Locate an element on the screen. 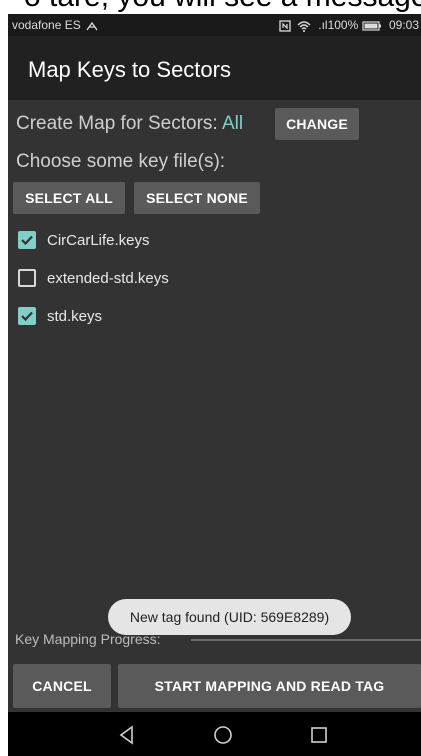 The width and height of the screenshot is (421, 756). select-all-button: SELECT ALL is located at coordinates (69, 198).